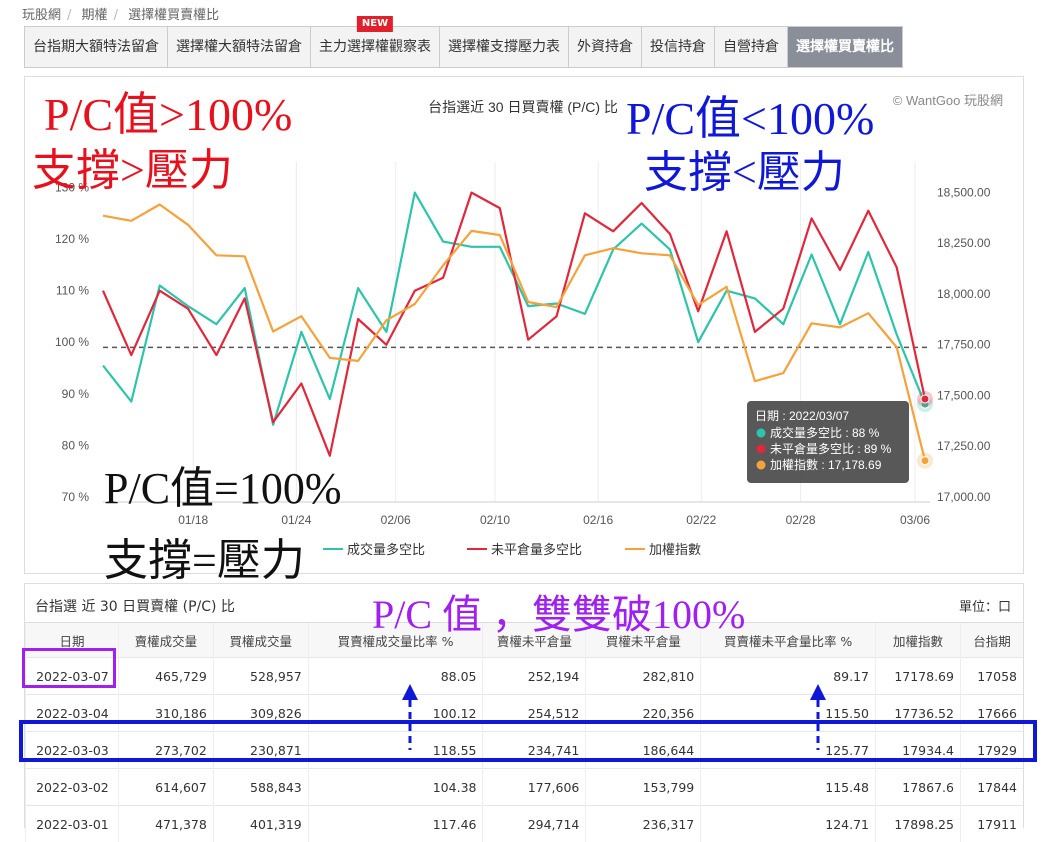 This screenshot has height=842, width=1060. What do you see at coordinates (991, 640) in the screenshot?
I see `col-futures: 台指期` at bounding box center [991, 640].